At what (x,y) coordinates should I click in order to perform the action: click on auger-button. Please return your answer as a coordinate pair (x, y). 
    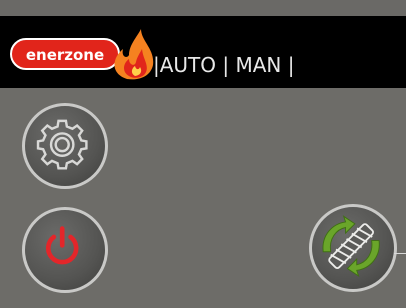
    Looking at the image, I should click on (353, 248).